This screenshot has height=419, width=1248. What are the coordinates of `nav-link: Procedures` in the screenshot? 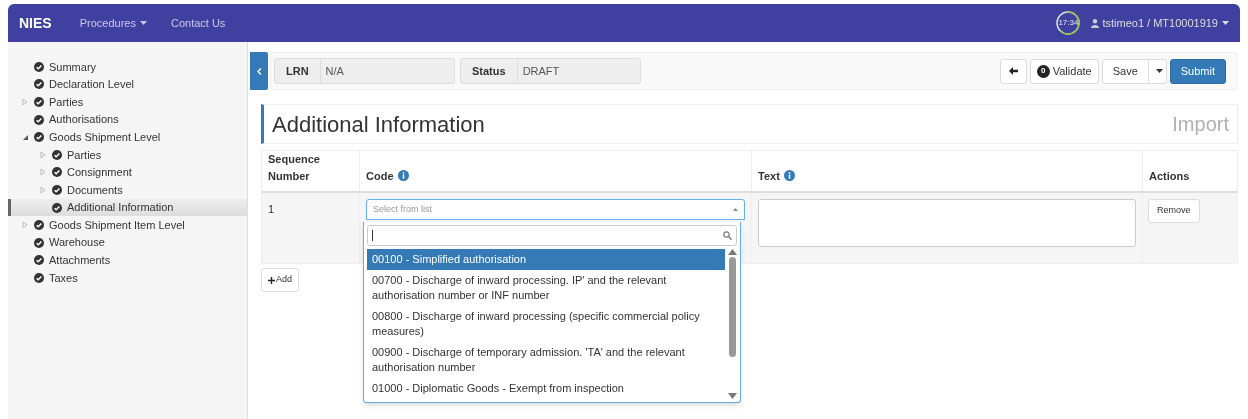 It's located at (113, 23).